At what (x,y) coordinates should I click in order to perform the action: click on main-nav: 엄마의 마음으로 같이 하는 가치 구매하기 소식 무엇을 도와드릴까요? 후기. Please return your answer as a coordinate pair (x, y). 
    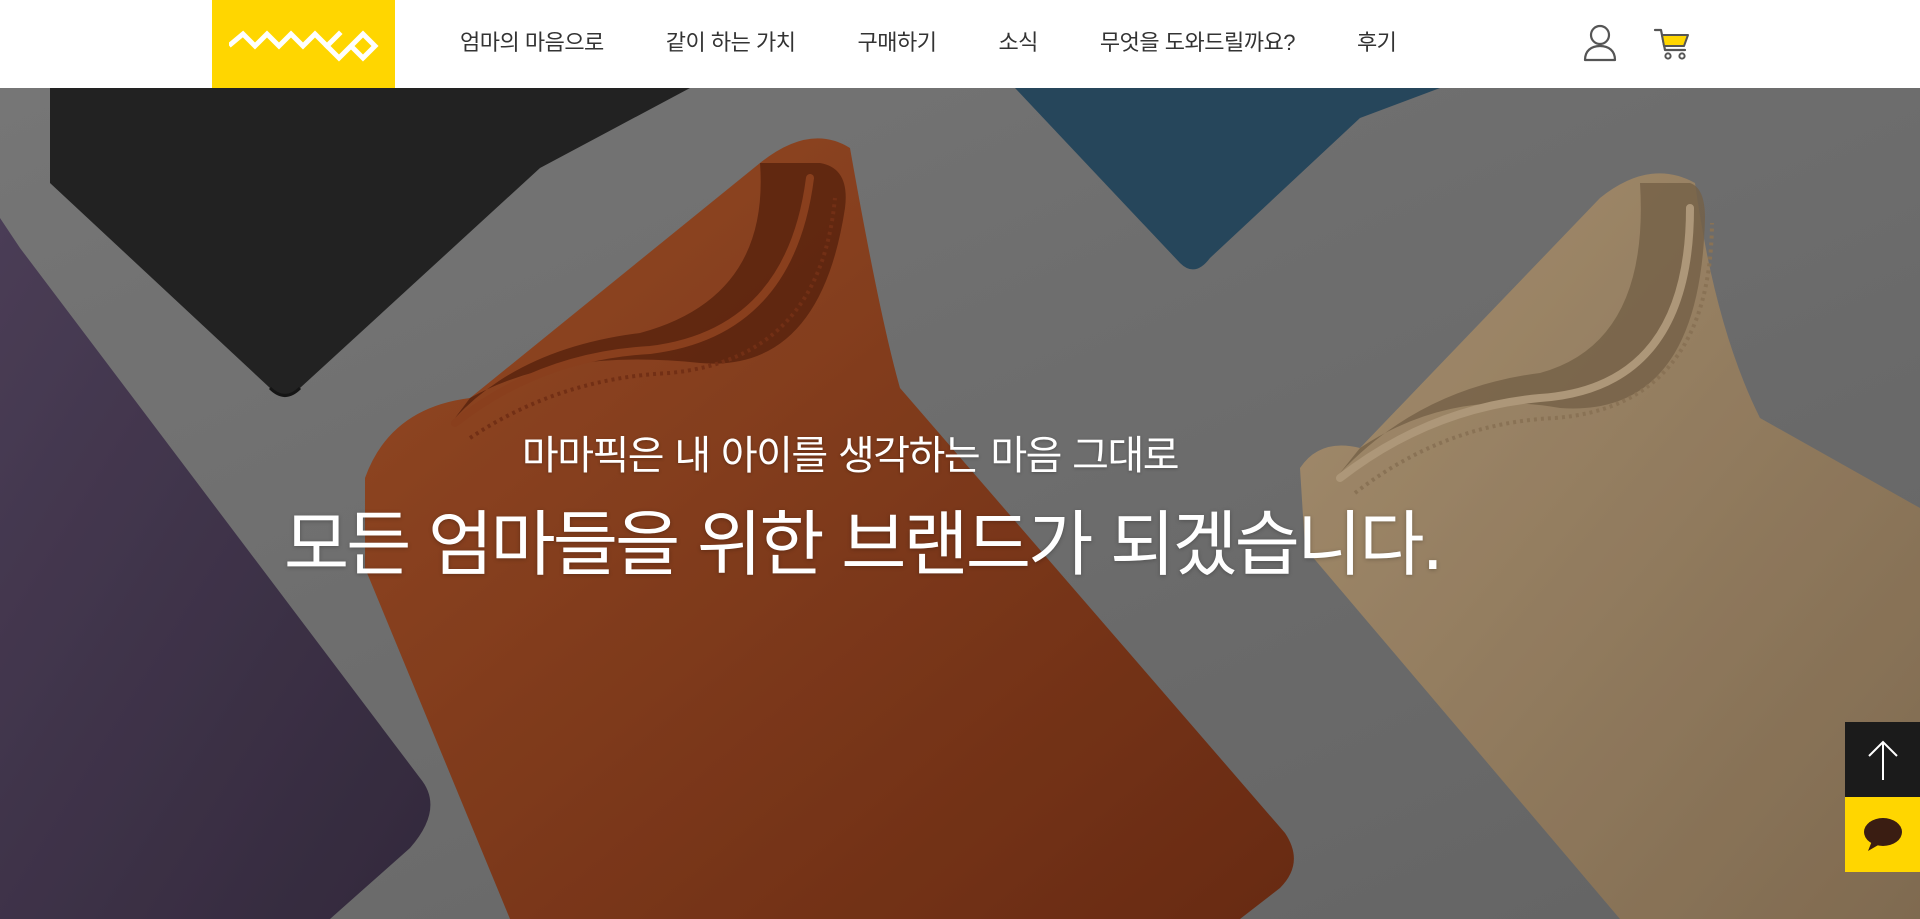
    Looking at the image, I should click on (928, 41).